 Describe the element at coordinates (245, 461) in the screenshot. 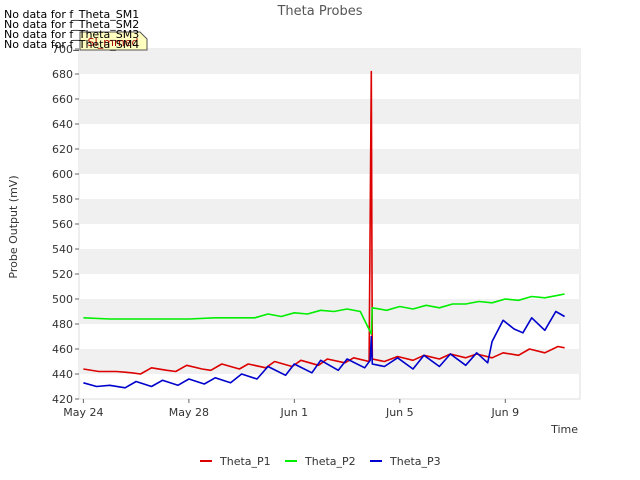

I see `legend-label: Theta_P1` at that location.